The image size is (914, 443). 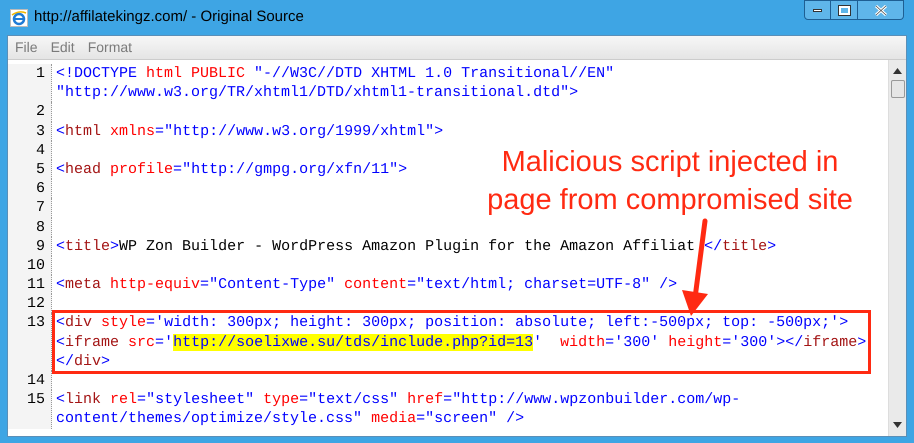 What do you see at coordinates (670, 181) in the screenshot?
I see `annotation-text: Malicious script injected in page from compromised site` at bounding box center [670, 181].